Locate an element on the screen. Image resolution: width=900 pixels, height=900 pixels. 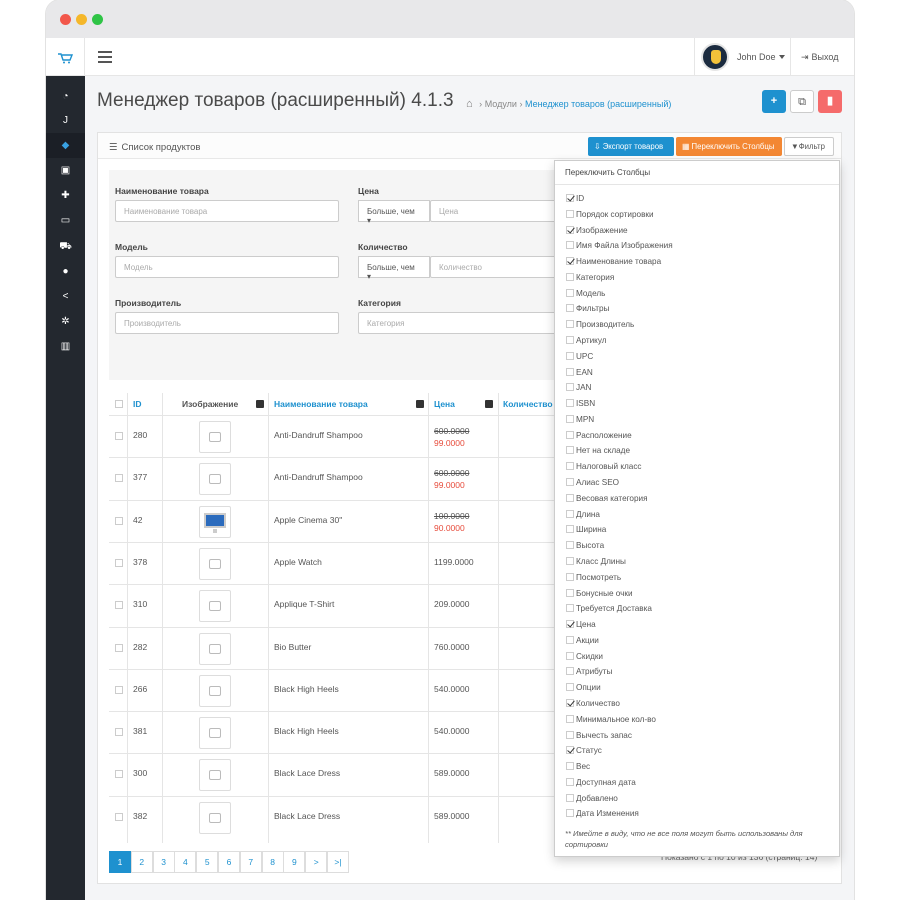
name-filter-input: Наименование товара is located at coordinates (227, 211).